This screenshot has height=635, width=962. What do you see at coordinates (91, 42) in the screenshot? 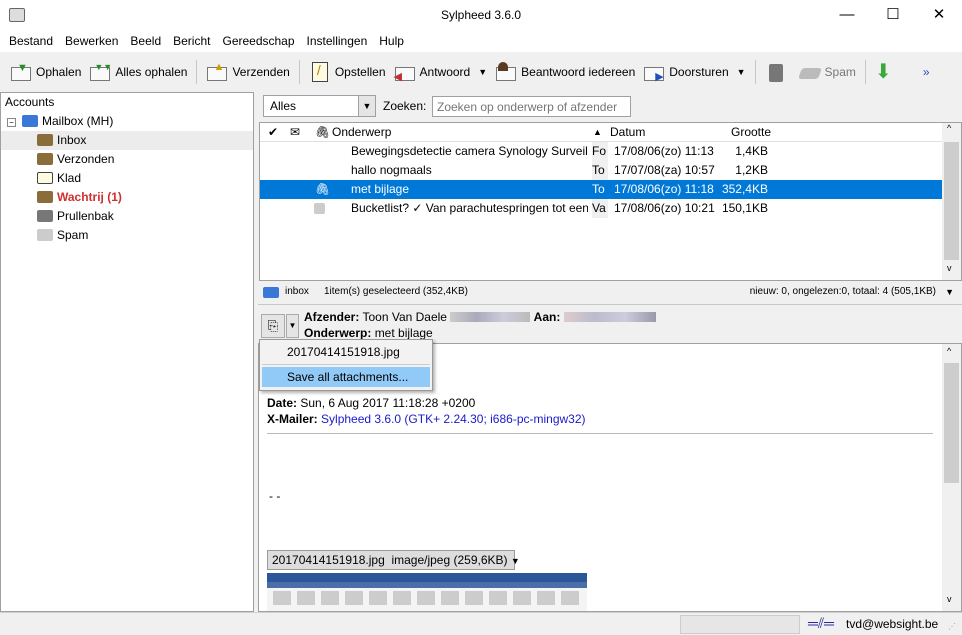
I see `menu-bewerken: Bewerken` at bounding box center [91, 42].